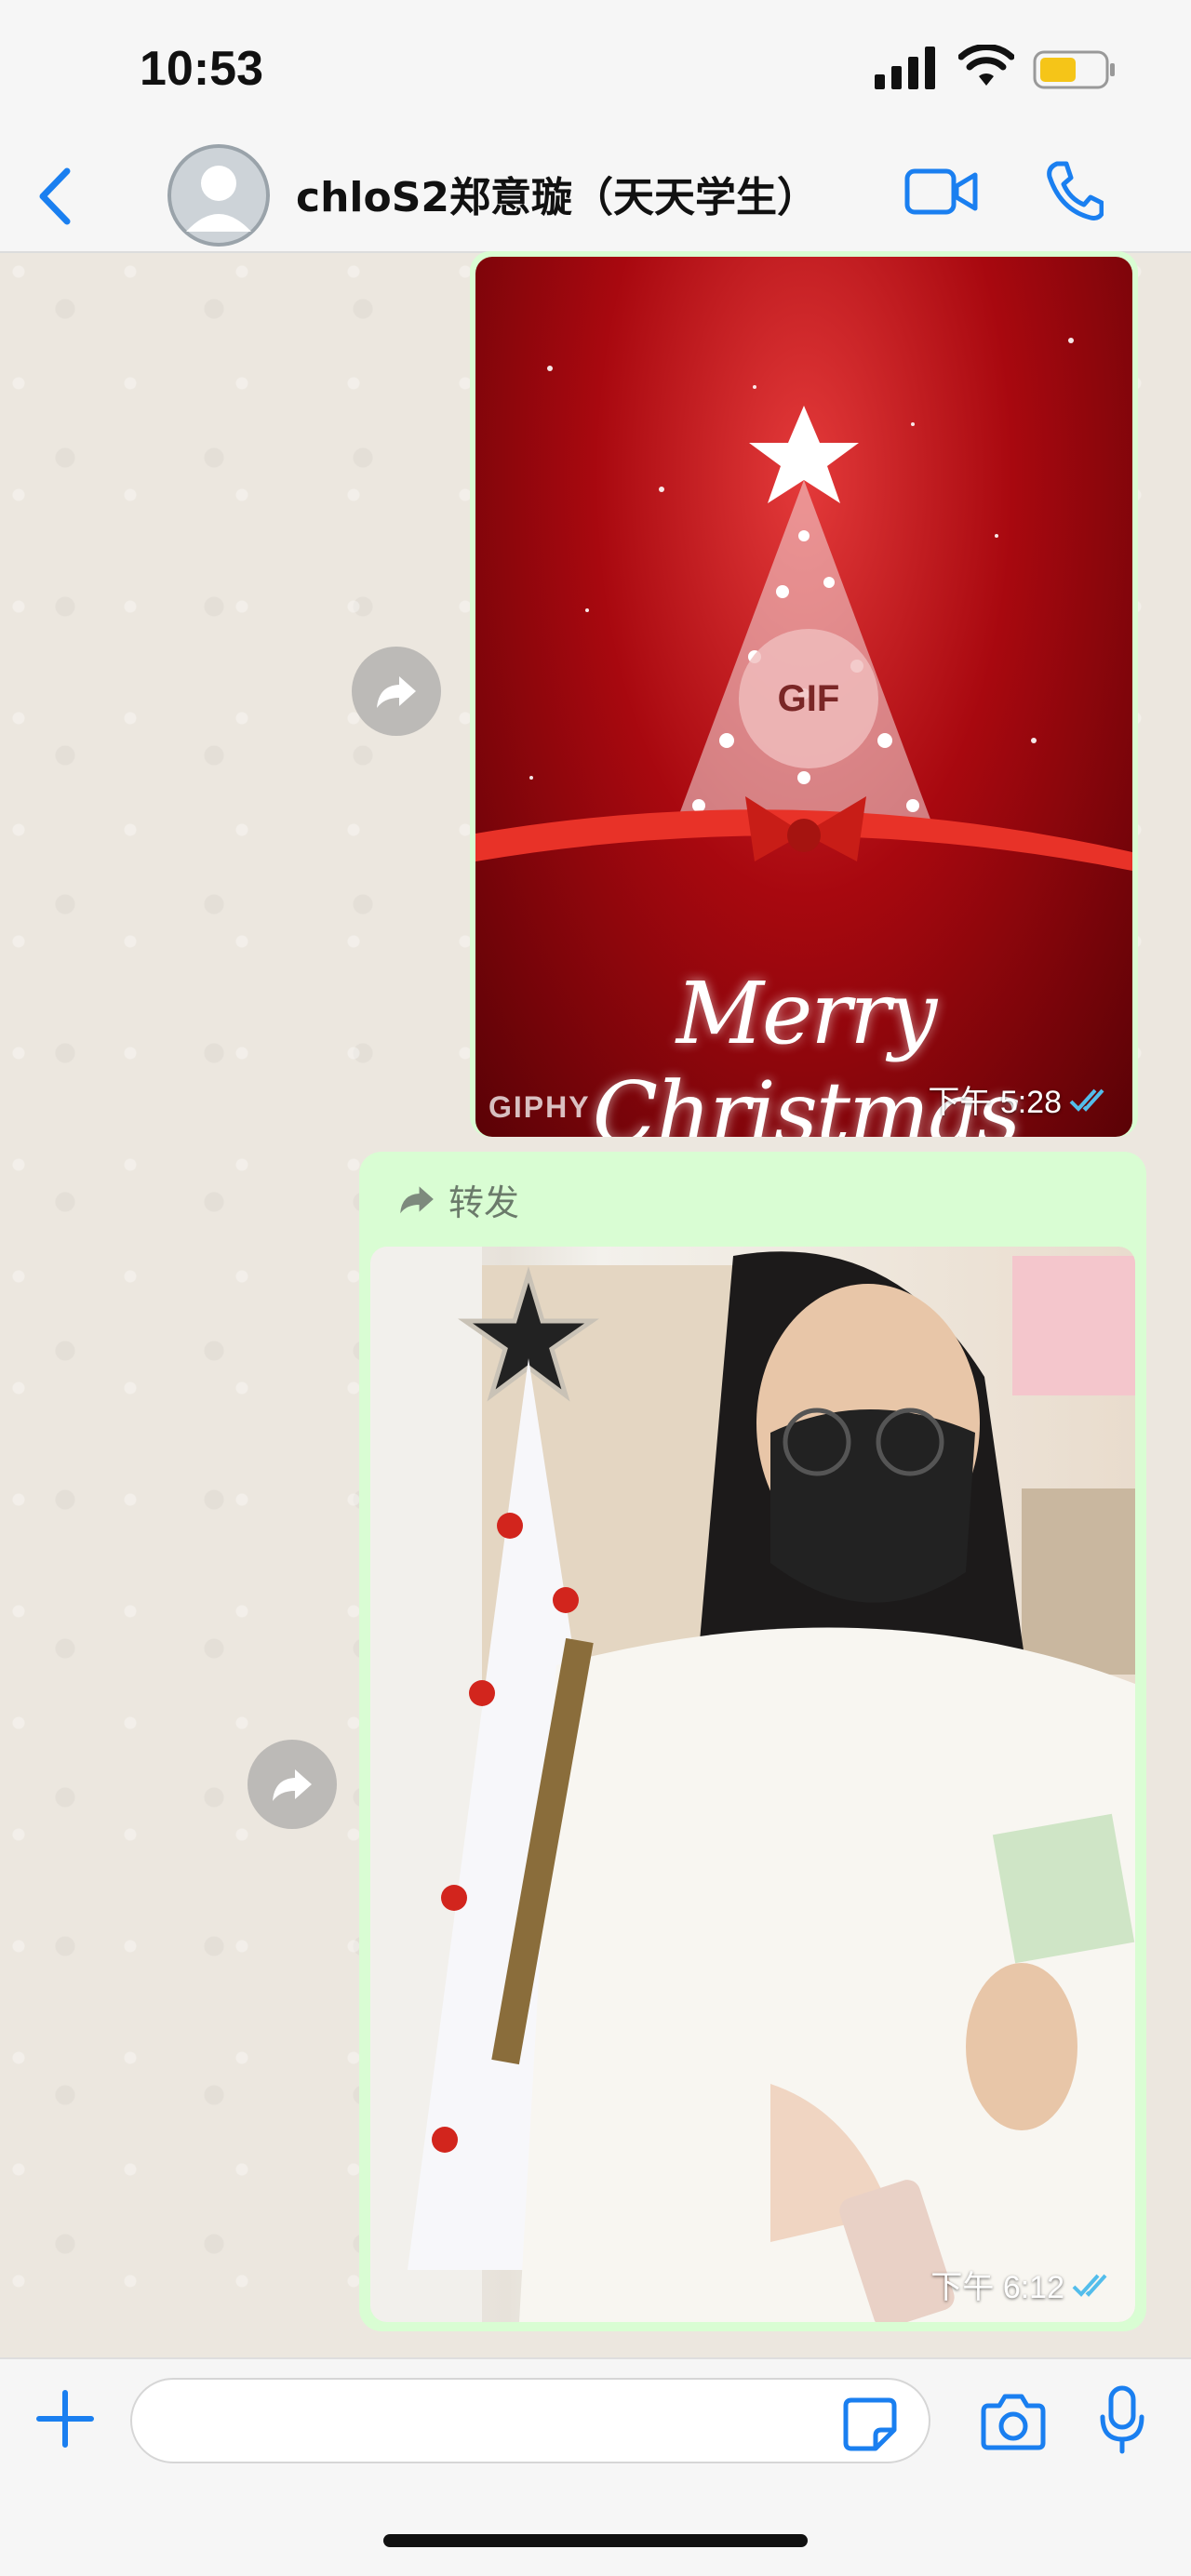 This screenshot has height=2576, width=1191. I want to click on message-input, so click(530, 2420).